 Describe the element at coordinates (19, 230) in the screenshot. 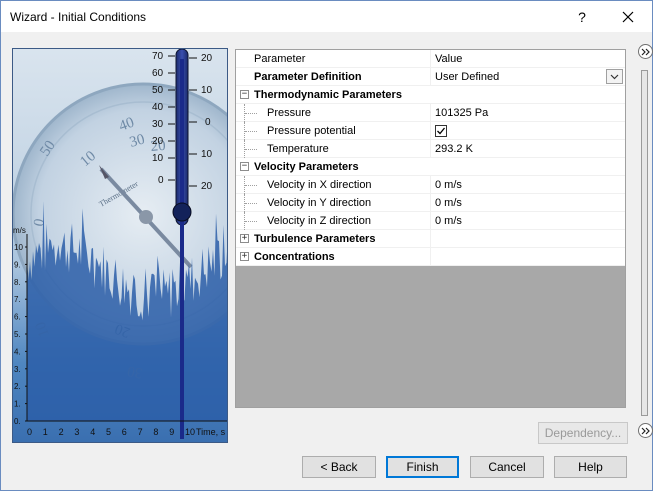

I see `y-axis-unit: m/s` at that location.